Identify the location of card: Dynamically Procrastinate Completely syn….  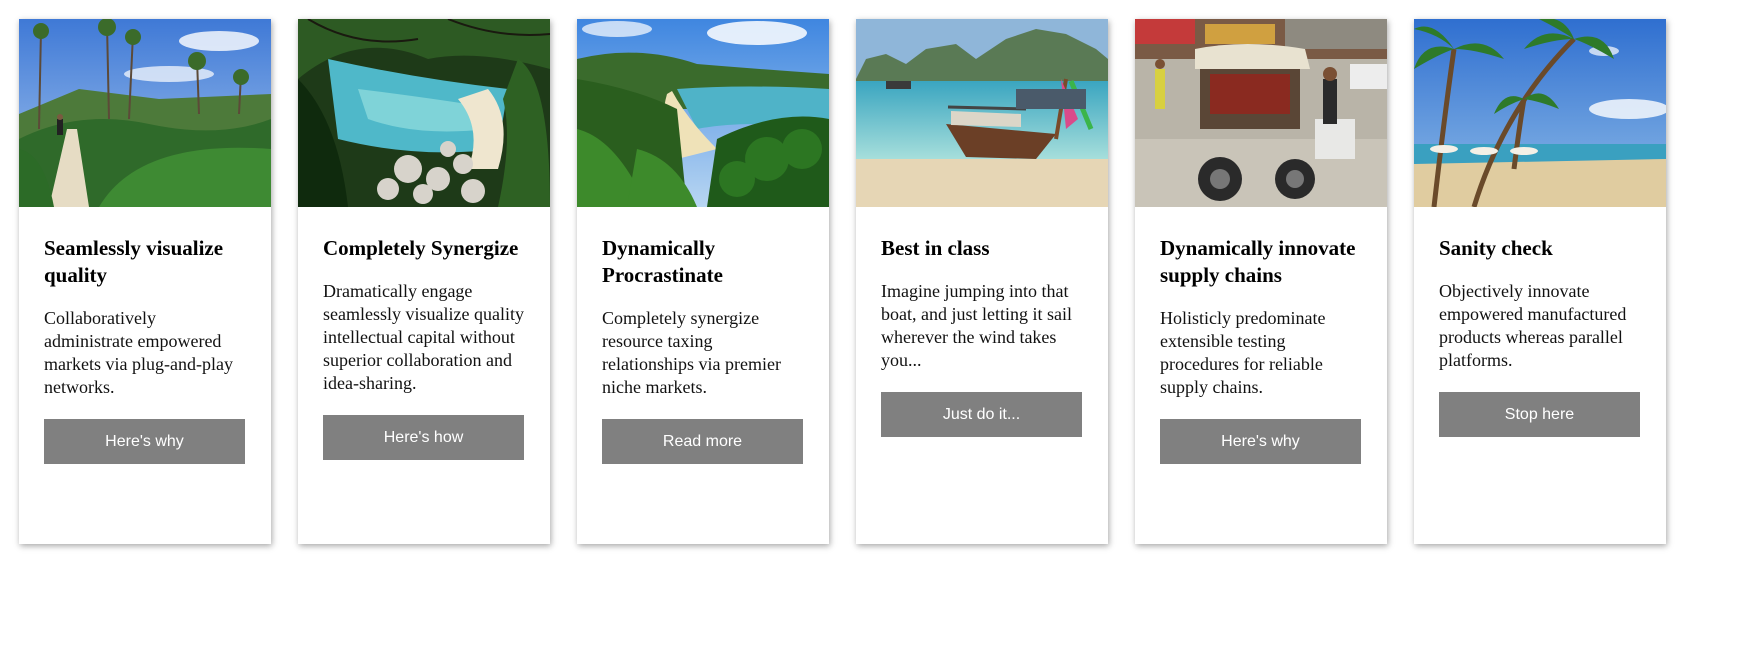
(703, 281).